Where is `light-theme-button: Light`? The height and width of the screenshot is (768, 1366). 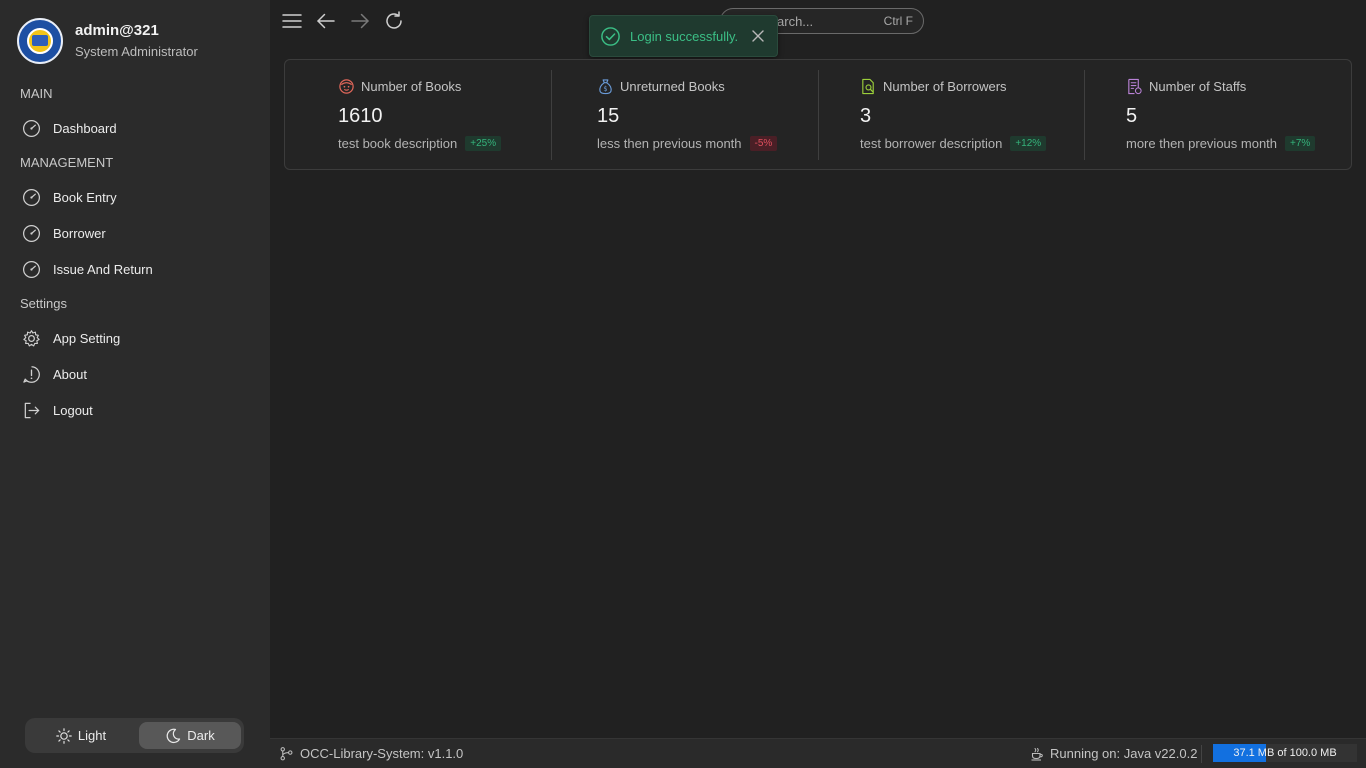
light-theme-button: Light is located at coordinates (81, 735).